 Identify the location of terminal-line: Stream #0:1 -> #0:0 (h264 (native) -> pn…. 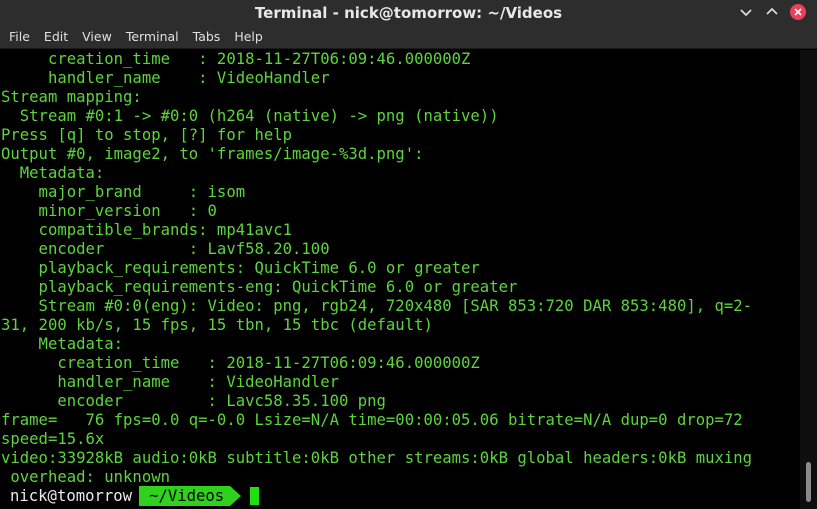
(250, 116).